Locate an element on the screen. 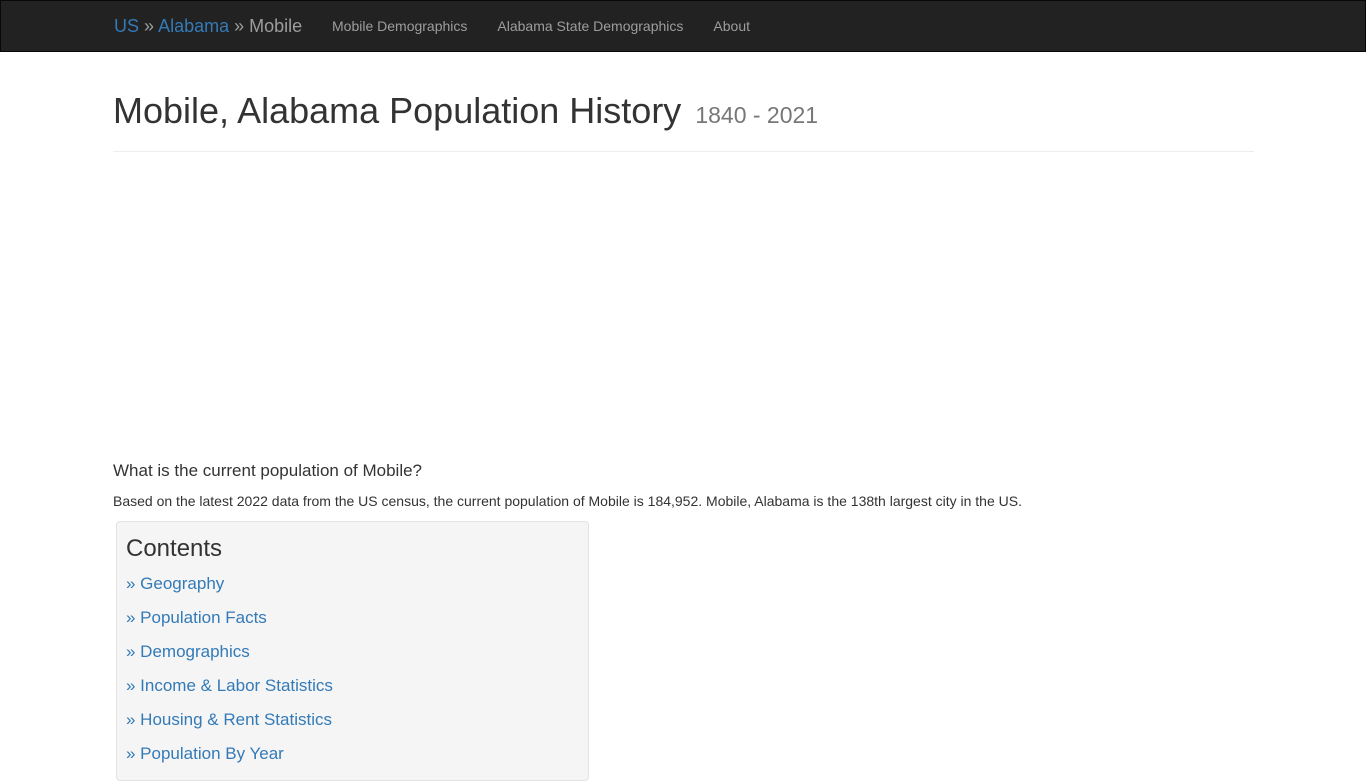  page-title-text: Mobile, Alabama Population History is located at coordinates (397, 110).